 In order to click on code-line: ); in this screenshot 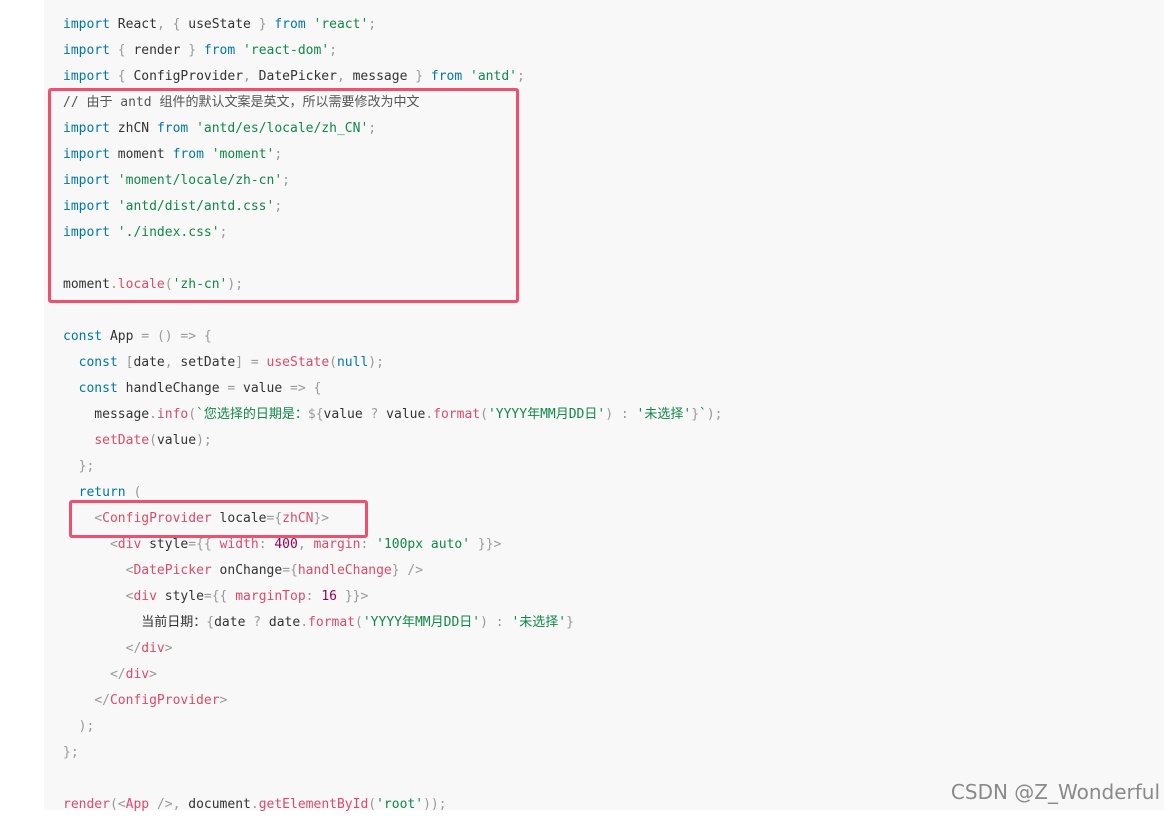, I will do `click(86, 726)`.